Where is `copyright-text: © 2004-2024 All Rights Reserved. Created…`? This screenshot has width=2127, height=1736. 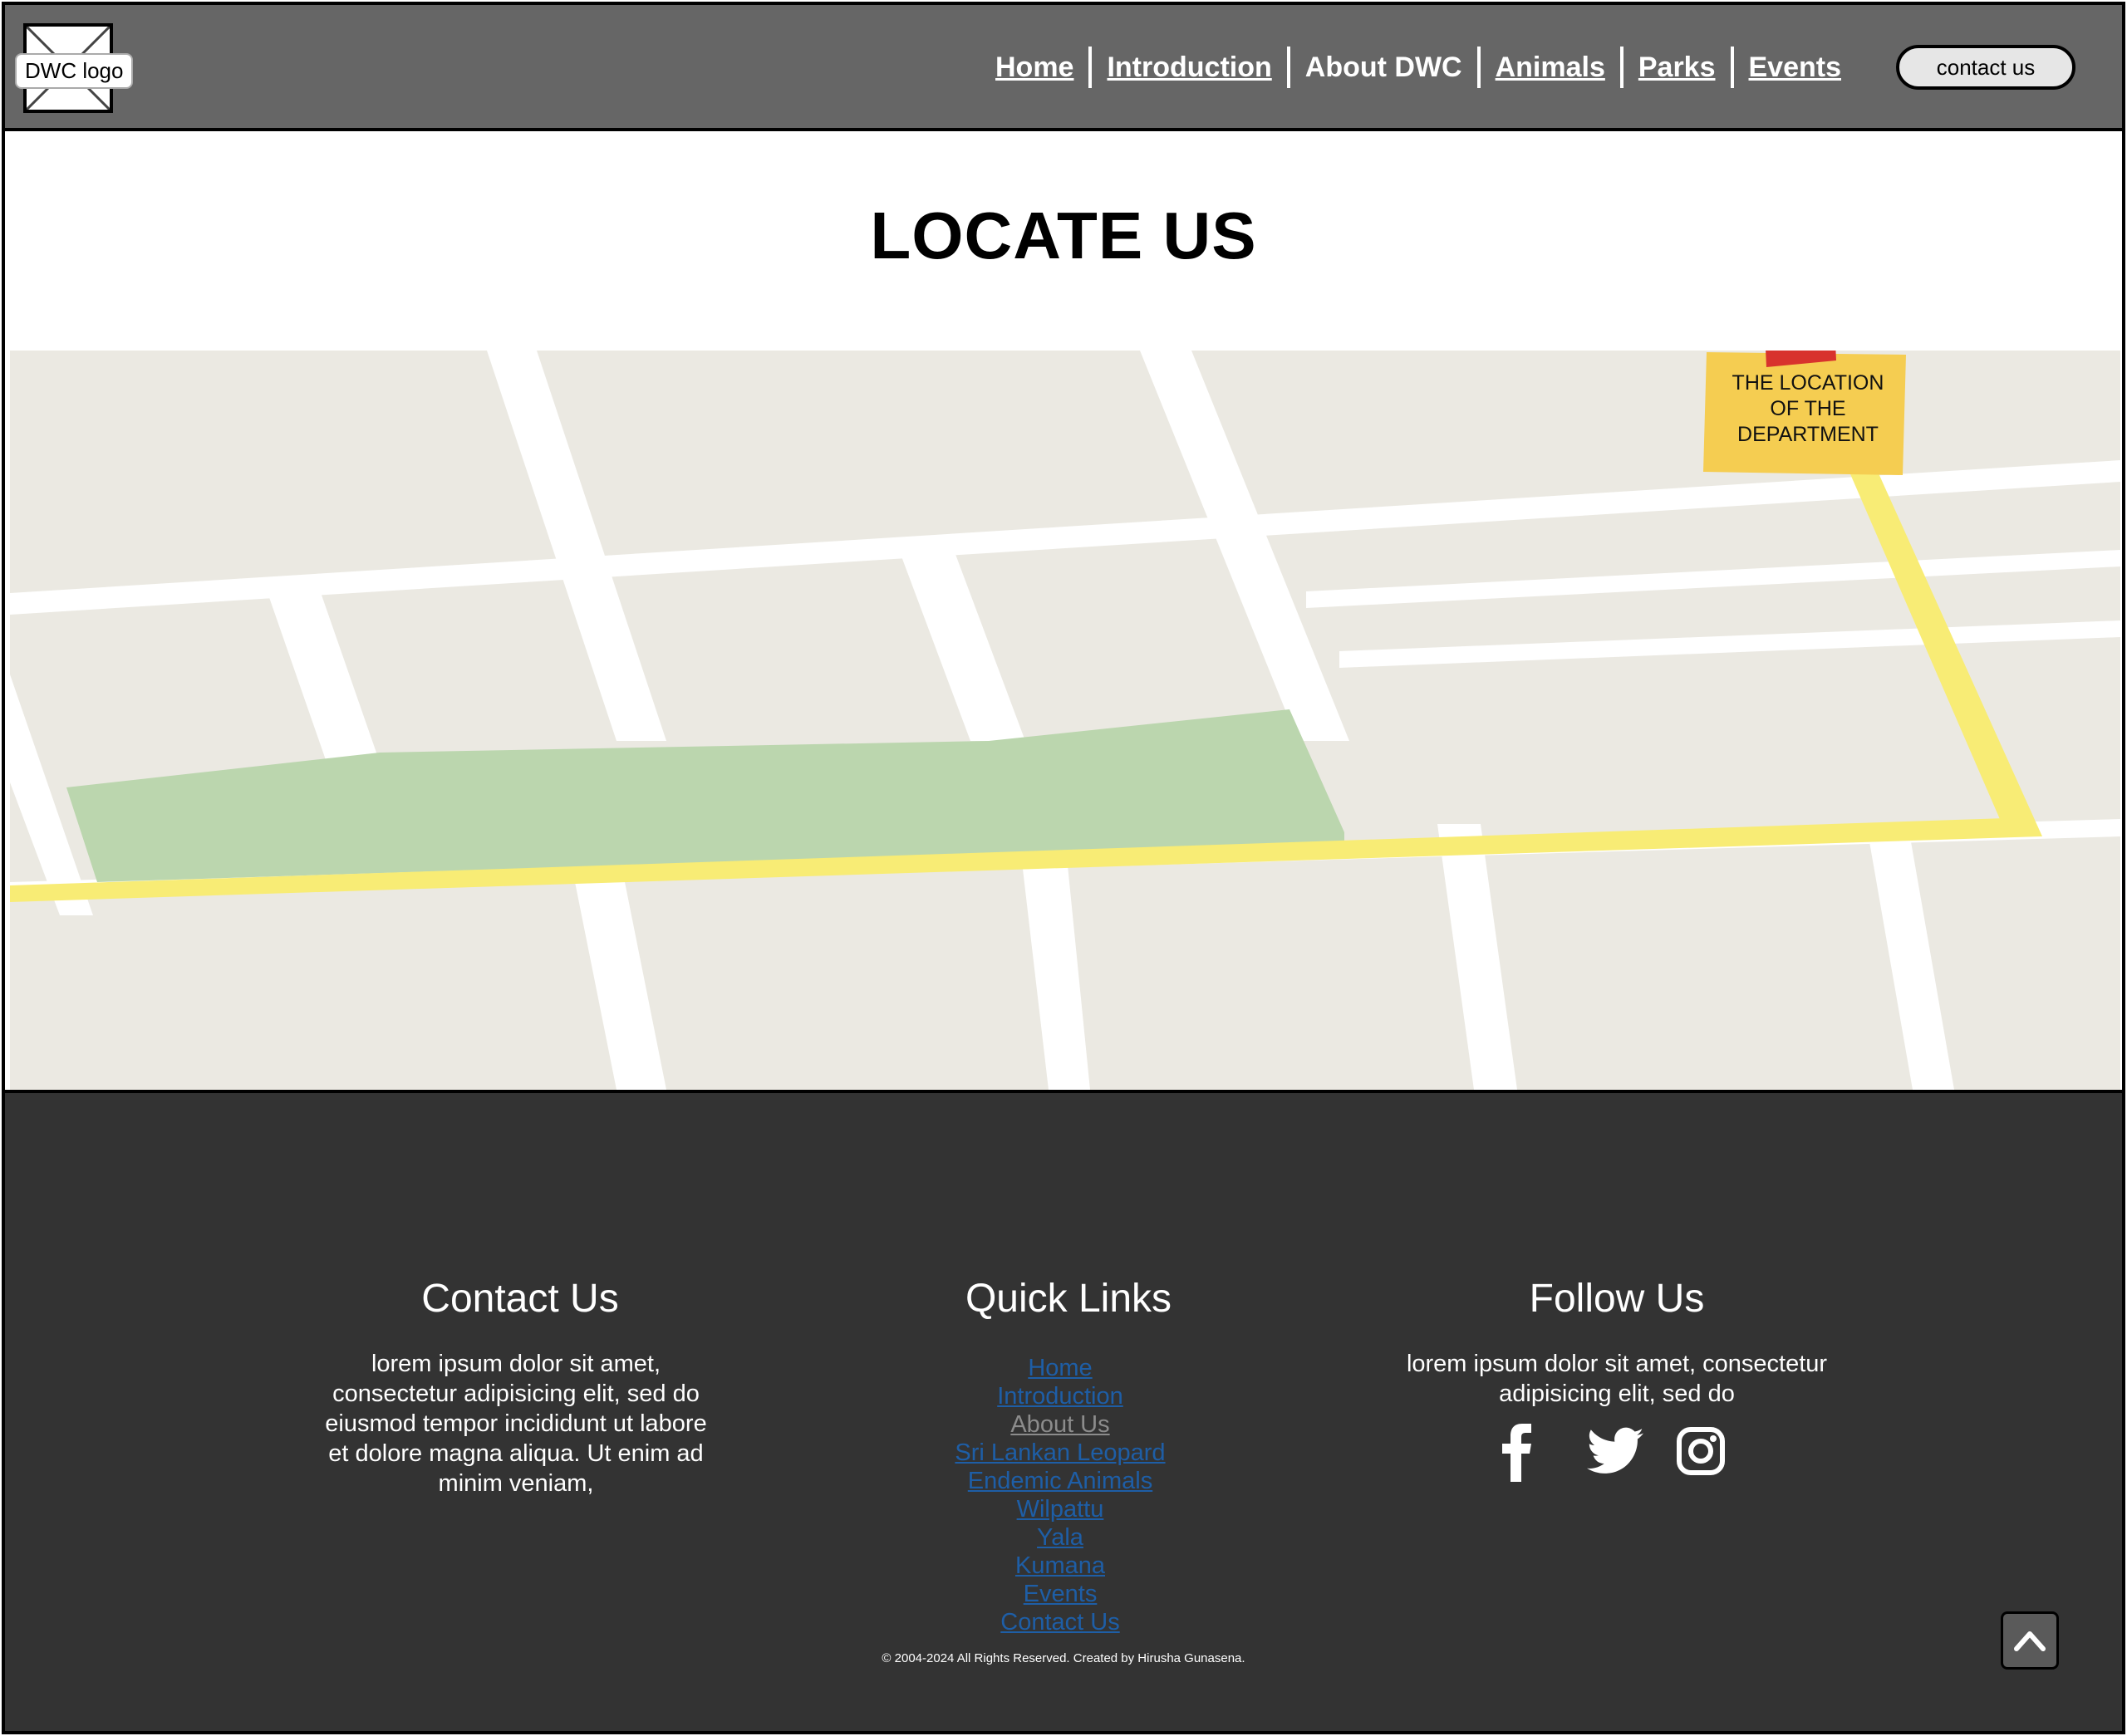 copyright-text: © 2004-2024 All Rights Reserved. Created… is located at coordinates (1063, 1658).